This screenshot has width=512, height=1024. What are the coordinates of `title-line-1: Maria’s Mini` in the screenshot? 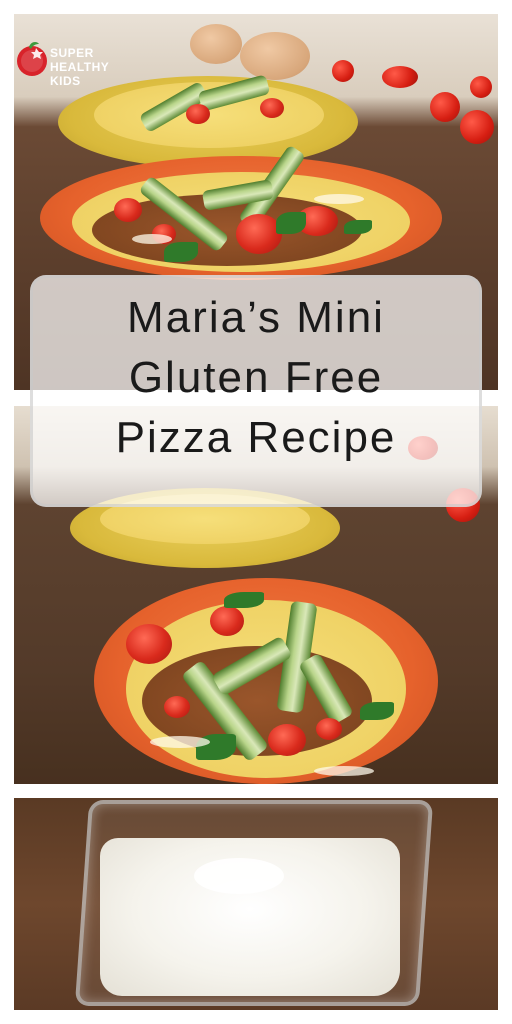 It's located at (256, 317).